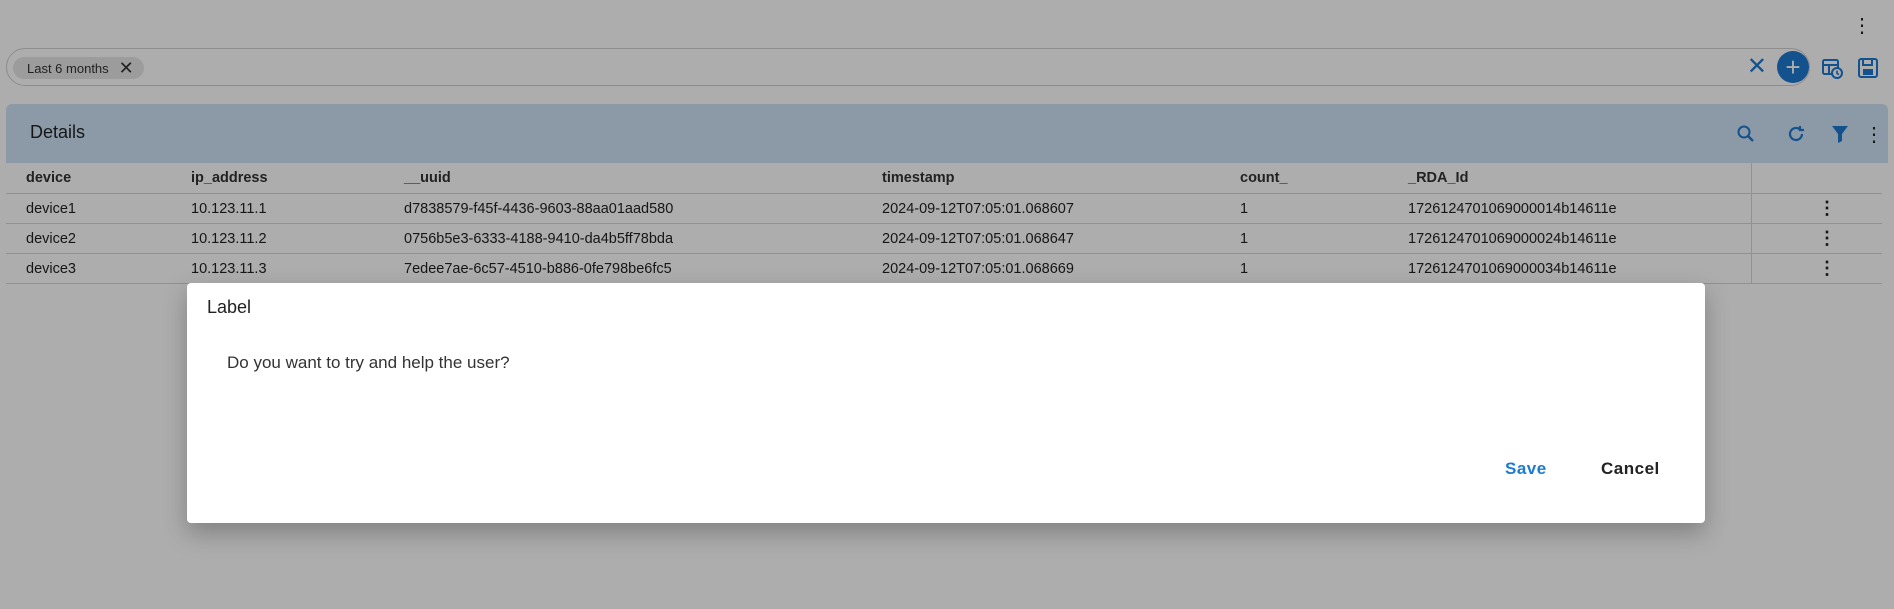 The width and height of the screenshot is (1894, 609). Describe the element at coordinates (1526, 469) in the screenshot. I see `save-button: Save` at that location.